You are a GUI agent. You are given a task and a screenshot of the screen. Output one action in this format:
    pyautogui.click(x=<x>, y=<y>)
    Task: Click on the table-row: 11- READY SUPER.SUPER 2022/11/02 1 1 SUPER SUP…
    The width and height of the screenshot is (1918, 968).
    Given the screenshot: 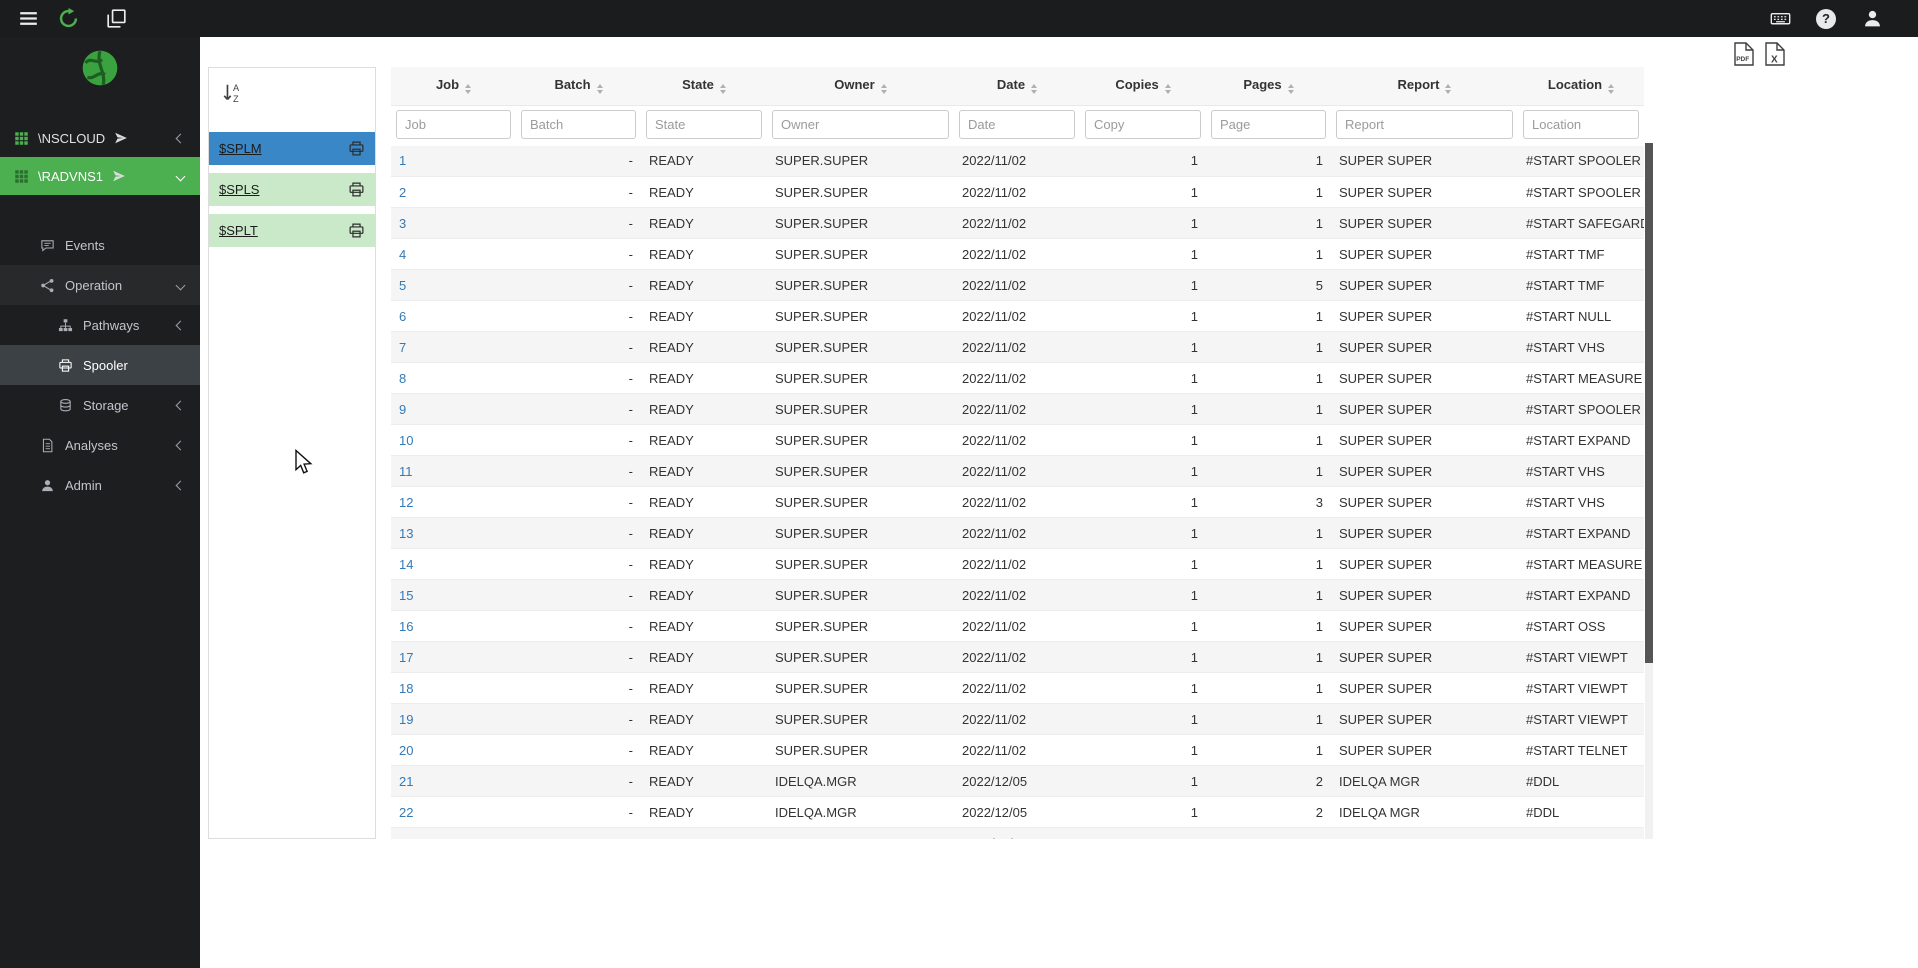 What is the action you would take?
    pyautogui.click(x=1017, y=471)
    